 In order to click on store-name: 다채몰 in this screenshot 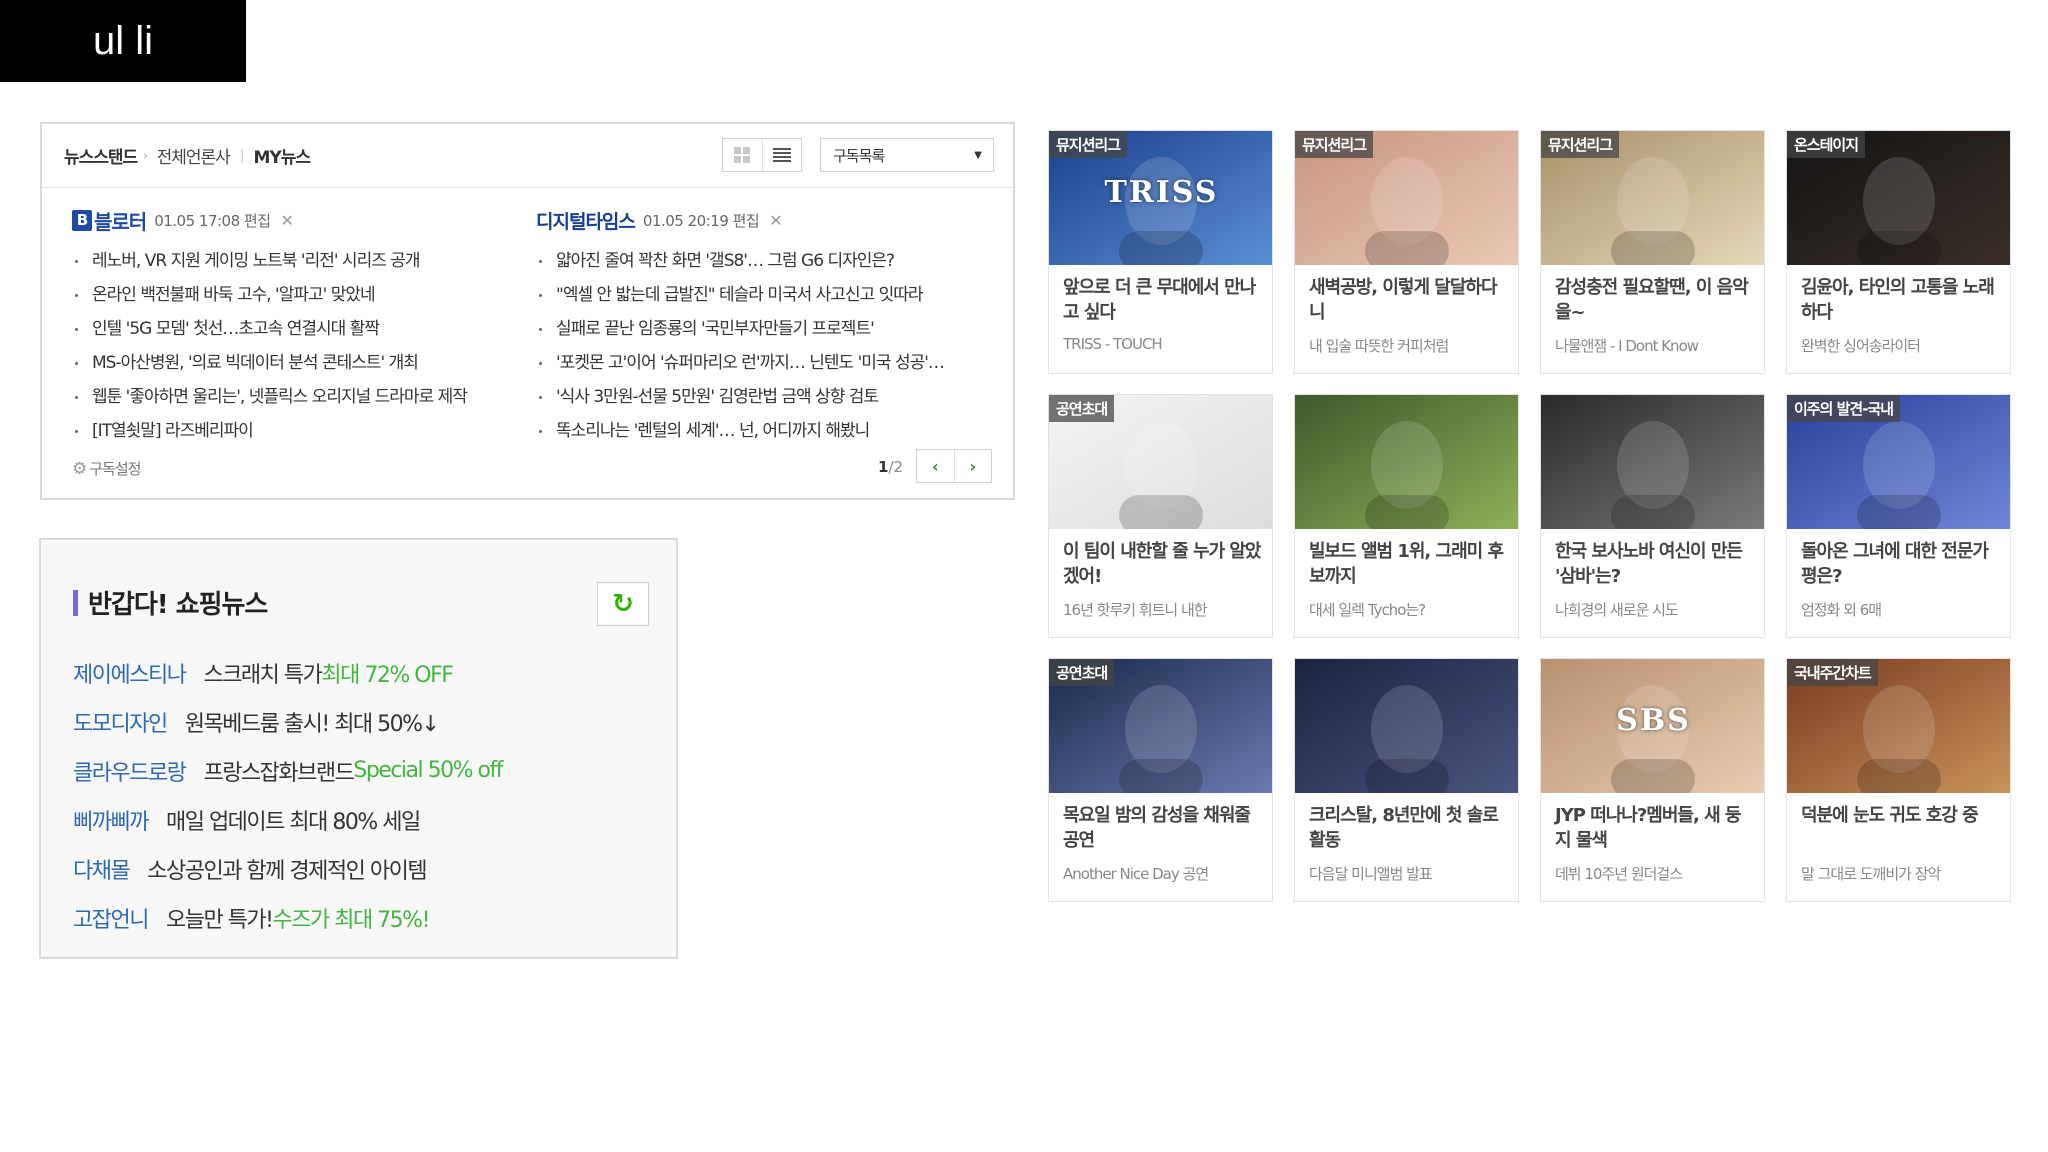, I will do `click(102, 869)`.